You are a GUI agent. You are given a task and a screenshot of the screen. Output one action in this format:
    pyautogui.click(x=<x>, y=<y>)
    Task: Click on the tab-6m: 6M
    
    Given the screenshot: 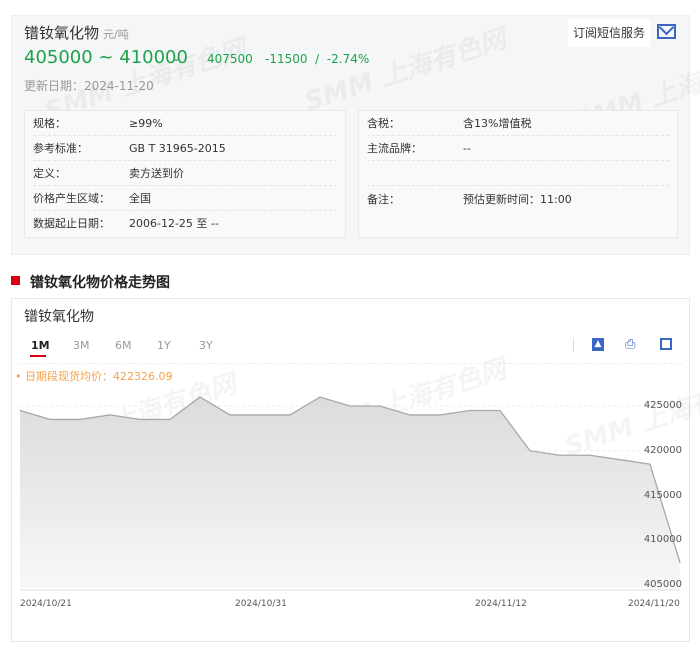 What is the action you would take?
    pyautogui.click(x=123, y=345)
    